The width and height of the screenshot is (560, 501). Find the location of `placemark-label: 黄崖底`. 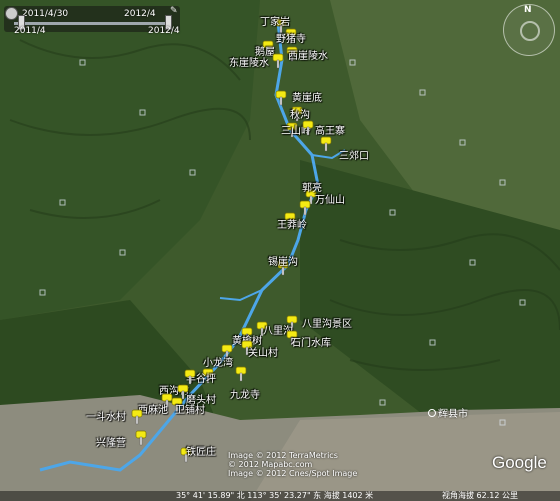

placemark-label: 黄崖底 is located at coordinates (307, 98).